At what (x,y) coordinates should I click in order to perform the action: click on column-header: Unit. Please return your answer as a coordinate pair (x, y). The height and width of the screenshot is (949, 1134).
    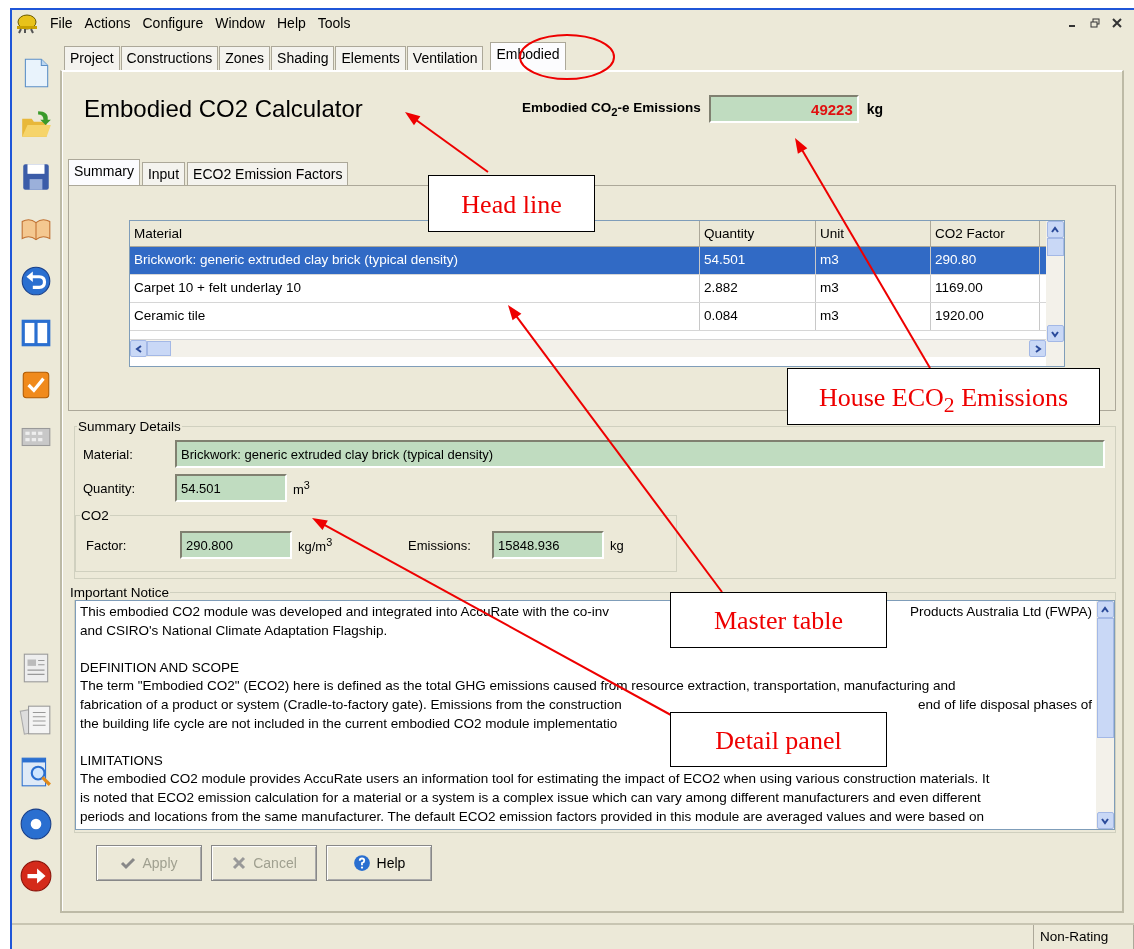
    Looking at the image, I should click on (873, 233).